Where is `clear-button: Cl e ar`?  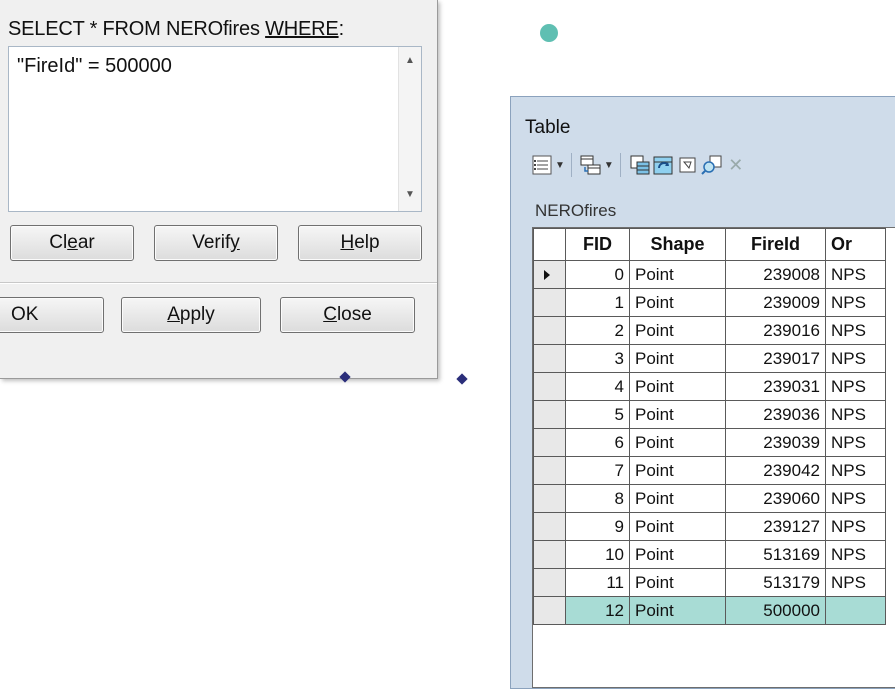
clear-button: Cl e ar is located at coordinates (72, 243).